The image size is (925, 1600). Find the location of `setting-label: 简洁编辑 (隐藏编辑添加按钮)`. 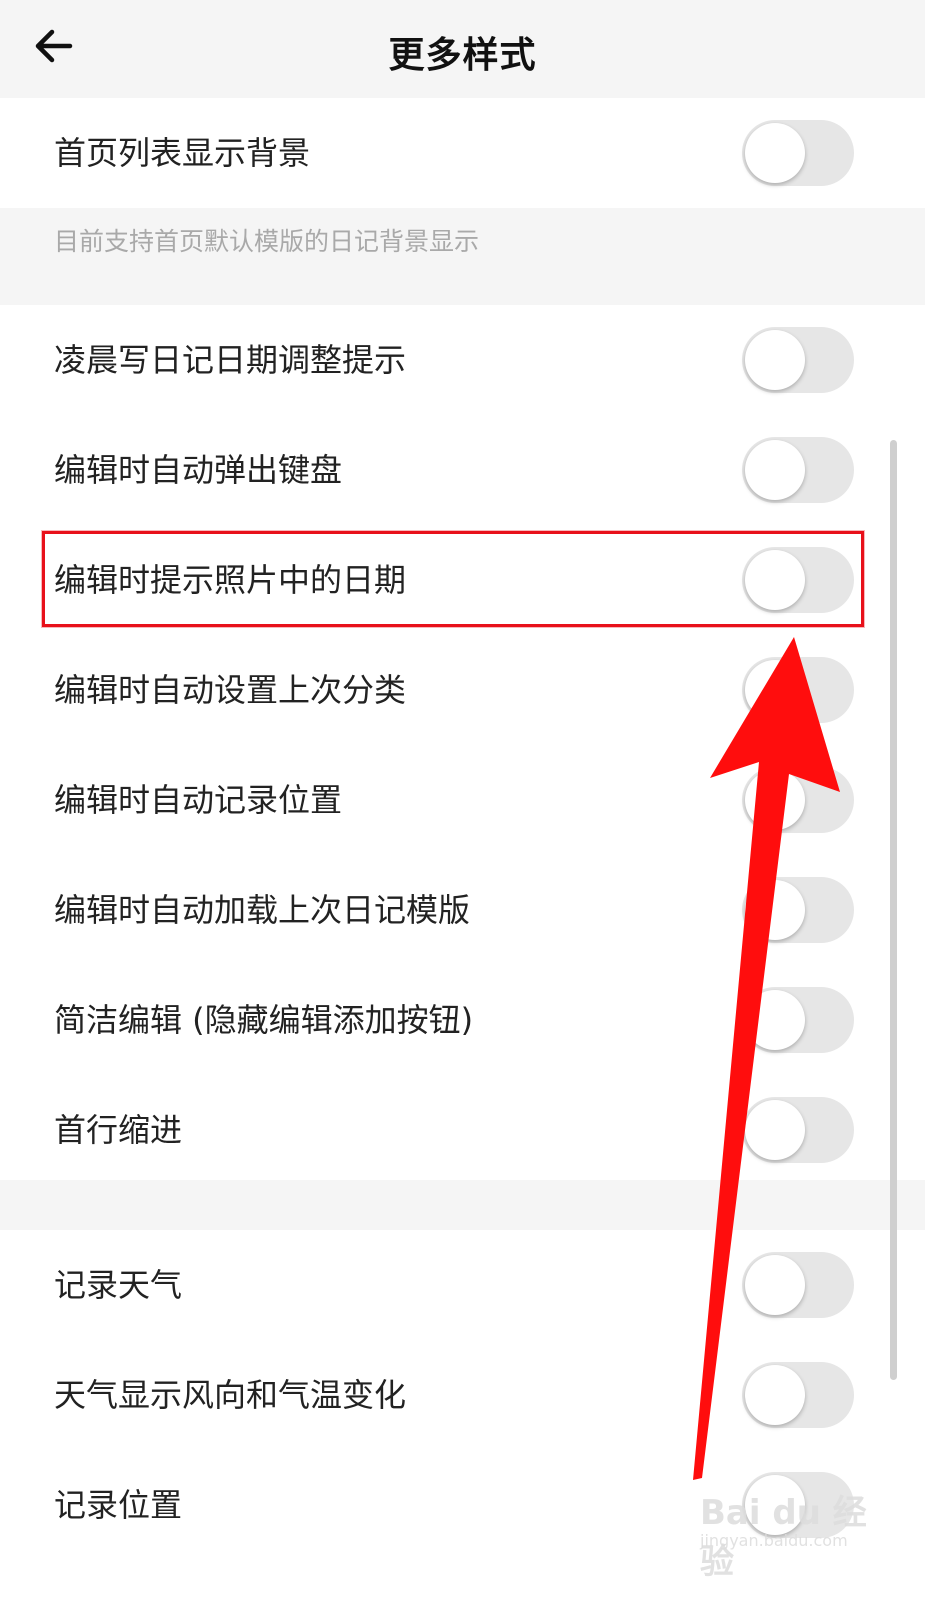

setting-label: 简洁编辑 (隐藏编辑添加按钮) is located at coordinates (264, 1020).